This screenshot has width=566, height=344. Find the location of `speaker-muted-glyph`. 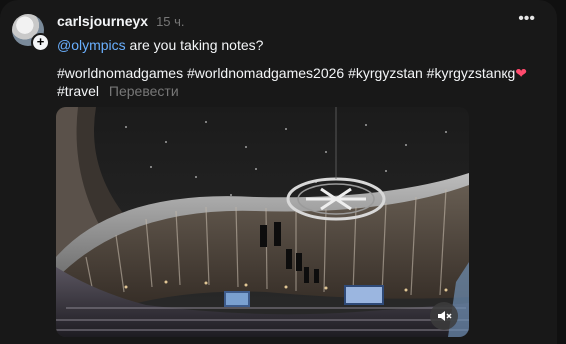

speaker-muted-glyph is located at coordinates (445, 316).